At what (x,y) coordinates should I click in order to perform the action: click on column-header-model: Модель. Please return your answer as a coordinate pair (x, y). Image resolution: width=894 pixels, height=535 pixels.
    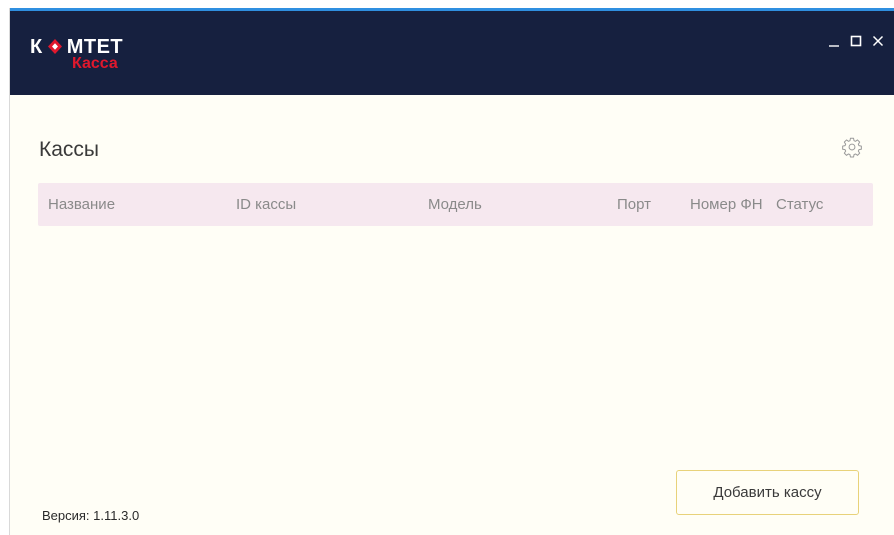
    Looking at the image, I should click on (455, 204).